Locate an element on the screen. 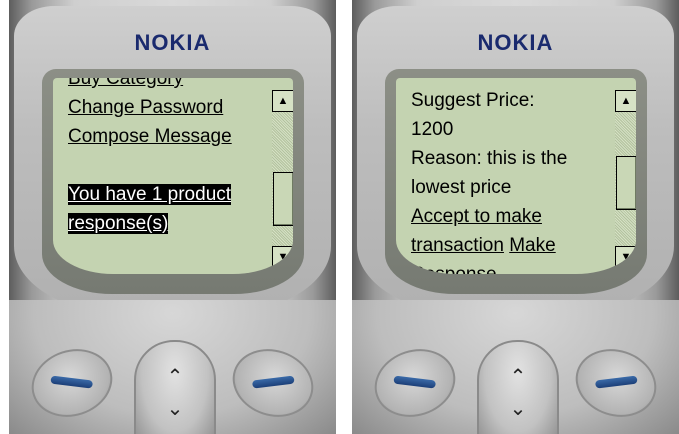  suggest-price-label: Suggest Price: is located at coordinates (473, 100).